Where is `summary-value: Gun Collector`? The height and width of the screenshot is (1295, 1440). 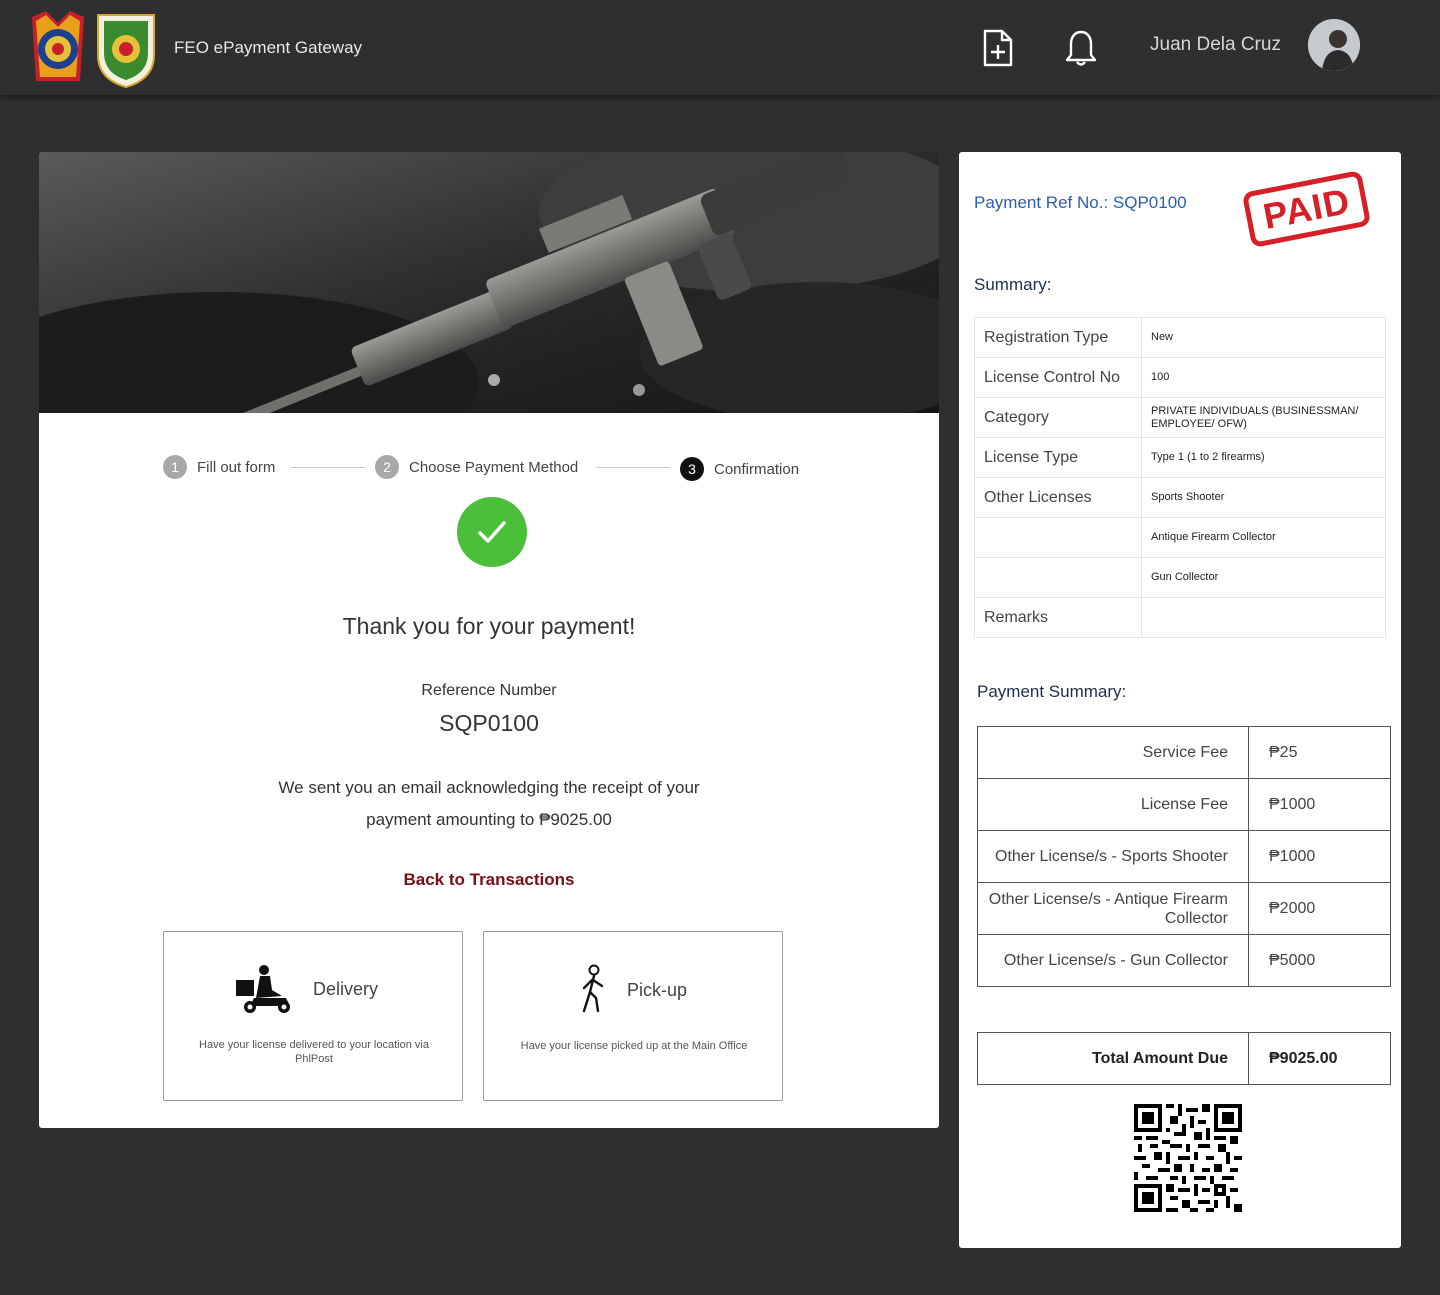 summary-value: Gun Collector is located at coordinates (1263, 577).